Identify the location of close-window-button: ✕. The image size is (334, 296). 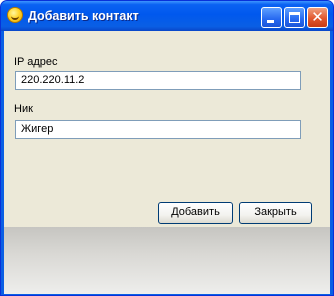
(317, 17).